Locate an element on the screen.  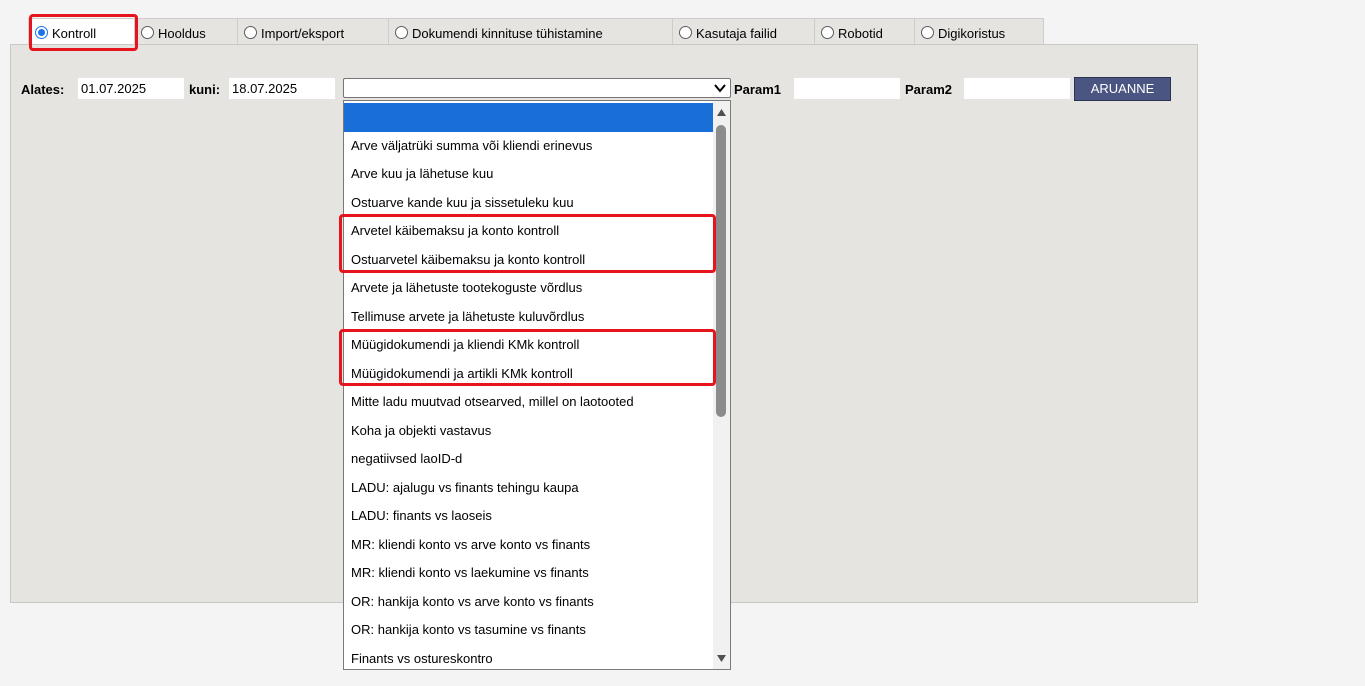
dropdown-option: Müügidokumendi ja artikli KMk kontroll is located at coordinates (529, 374).